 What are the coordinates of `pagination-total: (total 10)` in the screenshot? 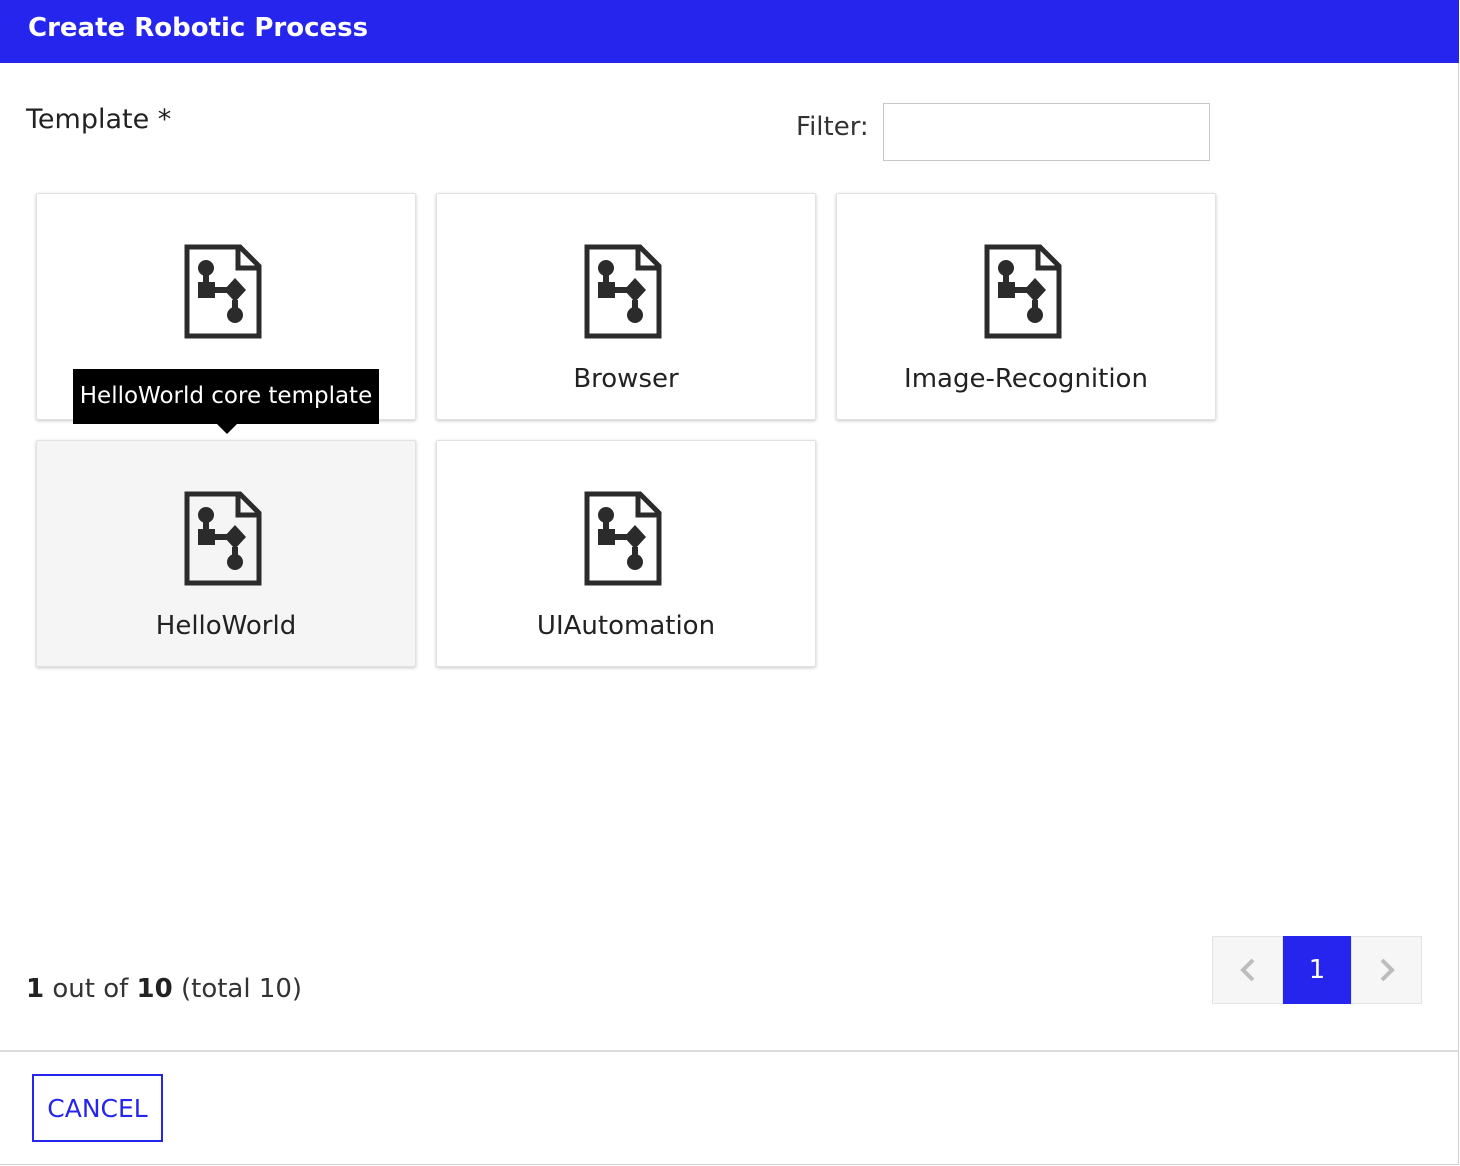 It's located at (241, 989).